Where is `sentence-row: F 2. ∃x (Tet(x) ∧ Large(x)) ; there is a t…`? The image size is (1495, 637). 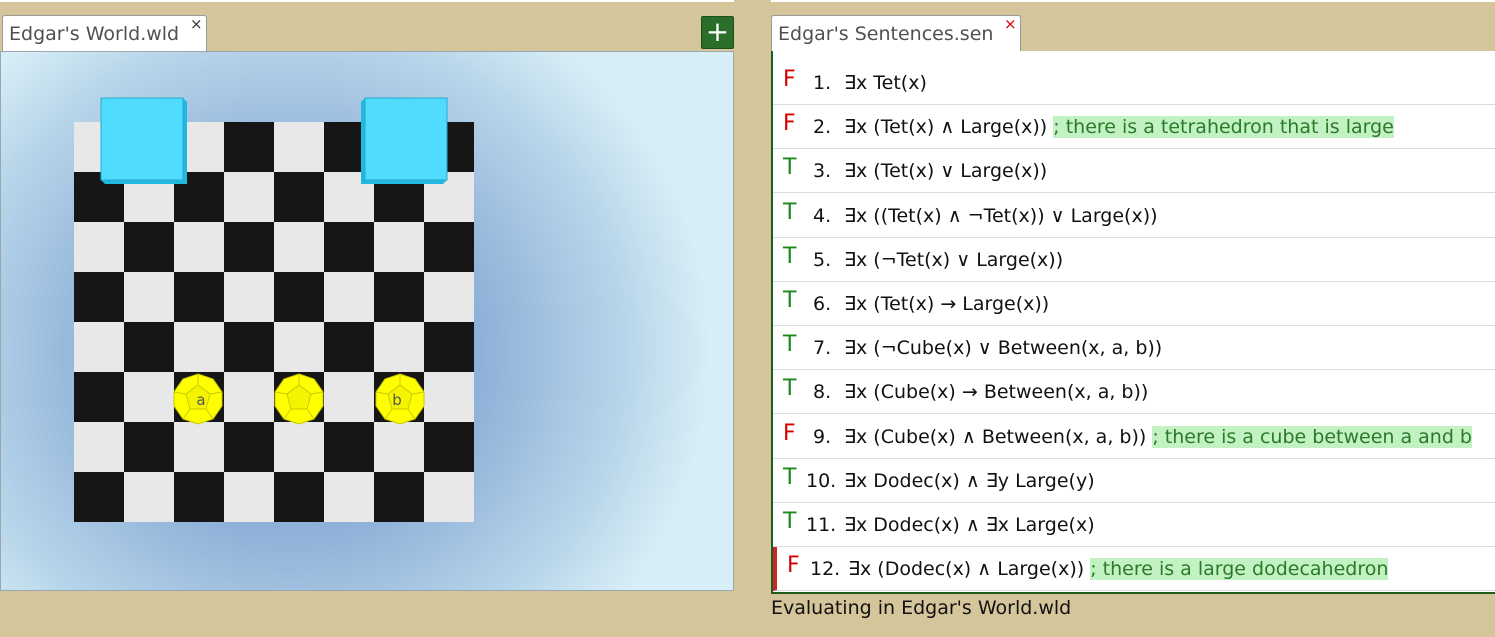
sentence-row: F 2. ∃x (Tet(x) ∧ Large(x)) ; there is a t… is located at coordinates (1134, 127).